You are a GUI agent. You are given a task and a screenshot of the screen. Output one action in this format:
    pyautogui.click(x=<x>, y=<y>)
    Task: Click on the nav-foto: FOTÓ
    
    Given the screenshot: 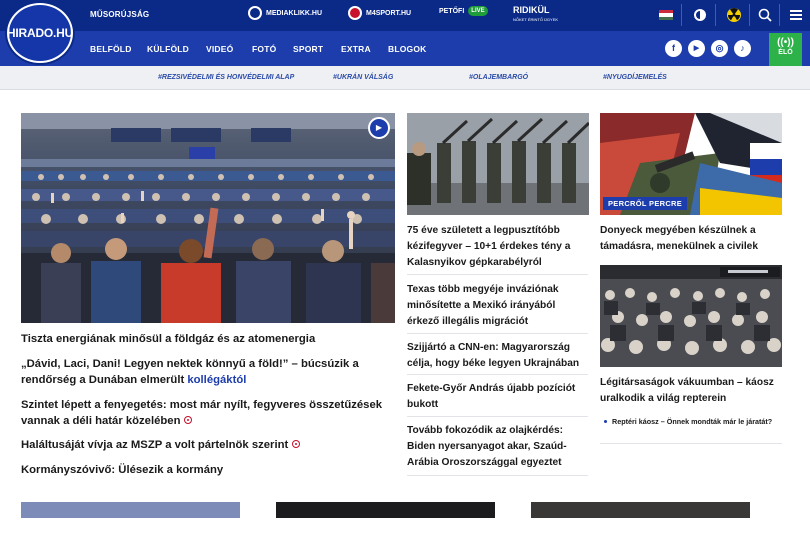 What is the action you would take?
    pyautogui.click(x=264, y=49)
    